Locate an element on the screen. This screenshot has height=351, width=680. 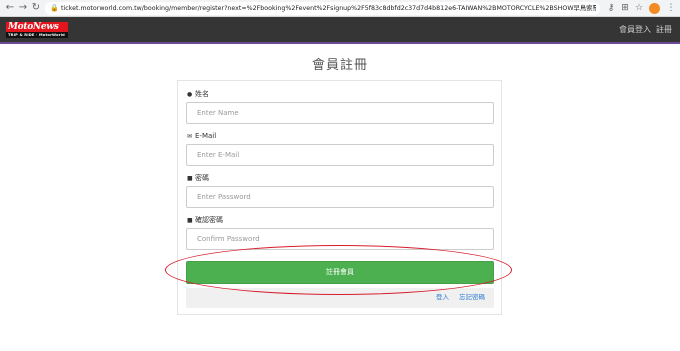
site-logo: MotoNews TRIP & RIDE · MotorWorld is located at coordinates (37, 30).